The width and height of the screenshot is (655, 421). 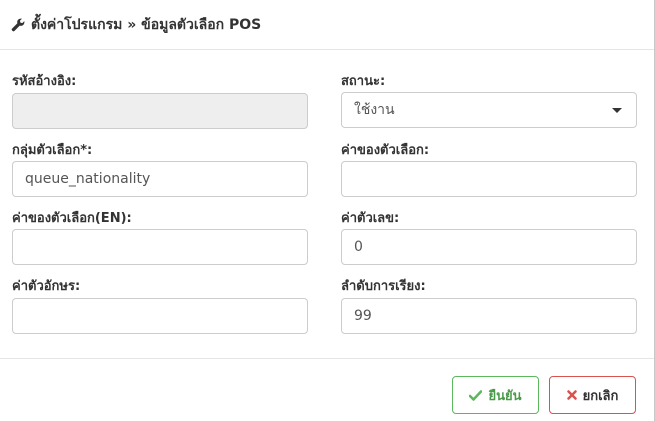 What do you see at coordinates (383, 286) in the screenshot?
I see `sort-order-label: ลำดับการเรียง:` at bounding box center [383, 286].